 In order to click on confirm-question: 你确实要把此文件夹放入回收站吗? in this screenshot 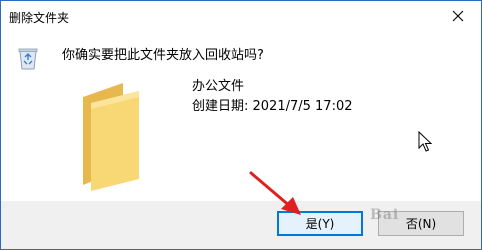, I will do `click(163, 55)`.